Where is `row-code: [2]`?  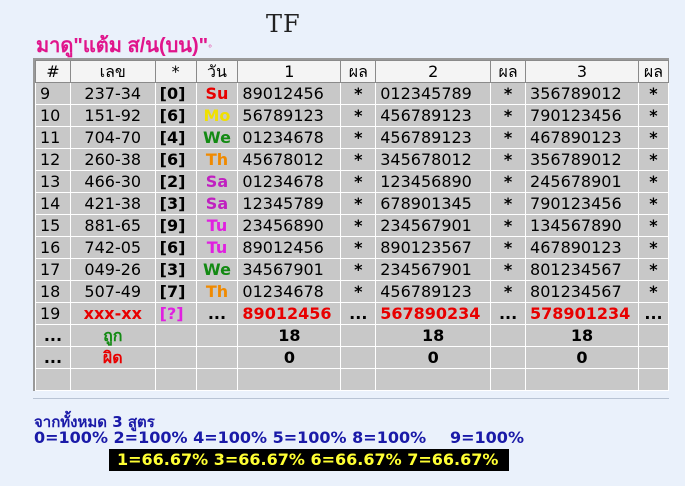 row-code: [2] is located at coordinates (175, 181).